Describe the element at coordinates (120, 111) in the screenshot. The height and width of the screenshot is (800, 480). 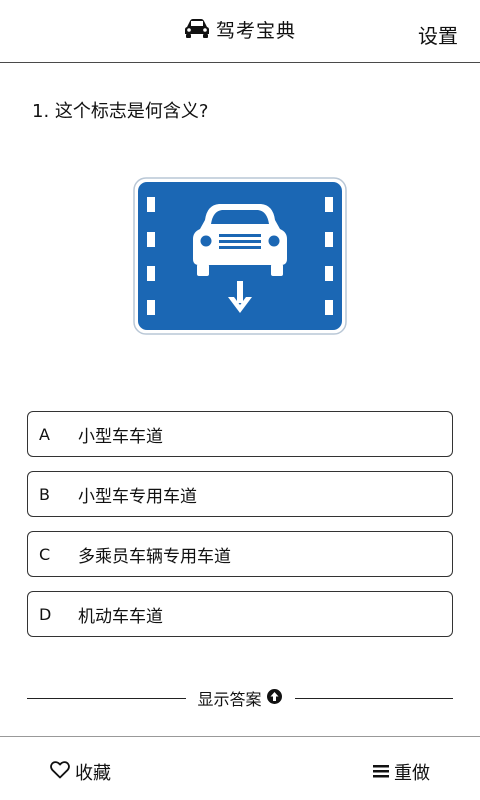
I see `question-text: 1. 这个标志是何含义?` at that location.